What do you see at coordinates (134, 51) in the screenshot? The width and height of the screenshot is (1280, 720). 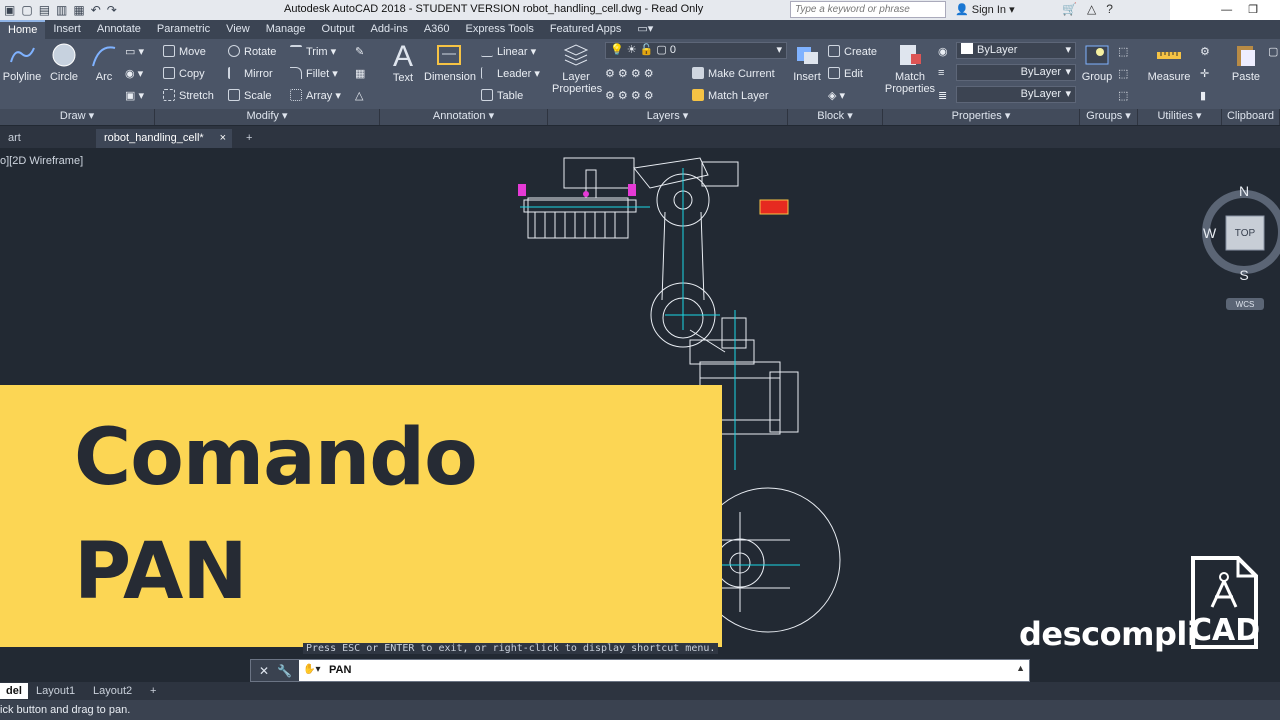 I see `rectangle-icon: ▭ ▾` at bounding box center [134, 51].